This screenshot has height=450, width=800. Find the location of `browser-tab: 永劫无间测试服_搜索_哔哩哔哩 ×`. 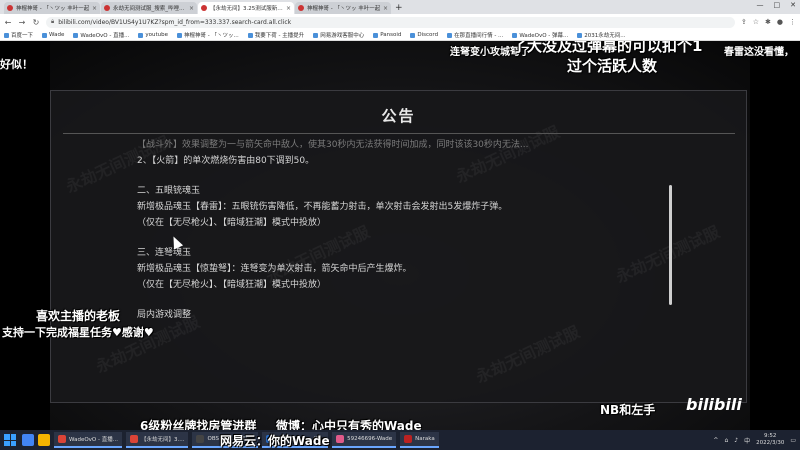

browser-tab: 永劫无间测试服_搜索_哔哩哔哩 × is located at coordinates (149, 8).